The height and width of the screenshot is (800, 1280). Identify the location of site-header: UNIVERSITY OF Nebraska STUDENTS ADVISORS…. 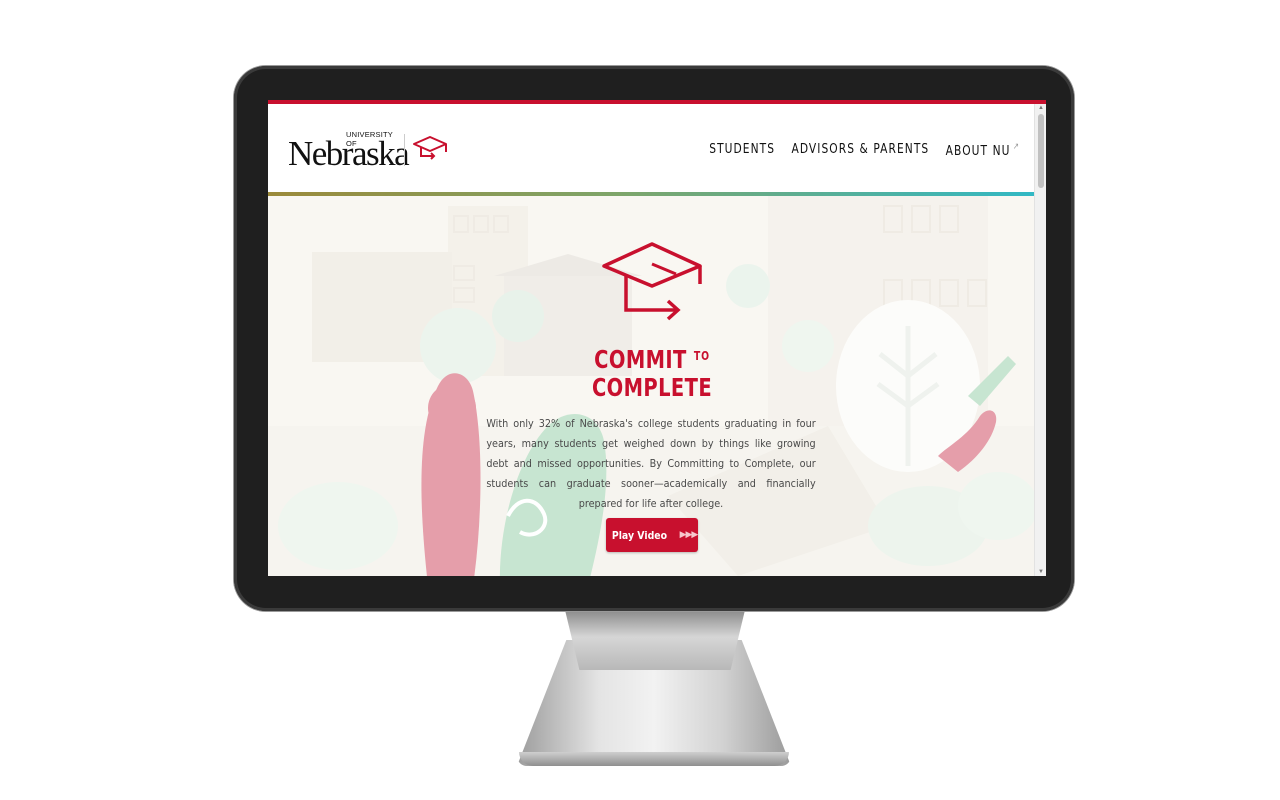
(657, 148).